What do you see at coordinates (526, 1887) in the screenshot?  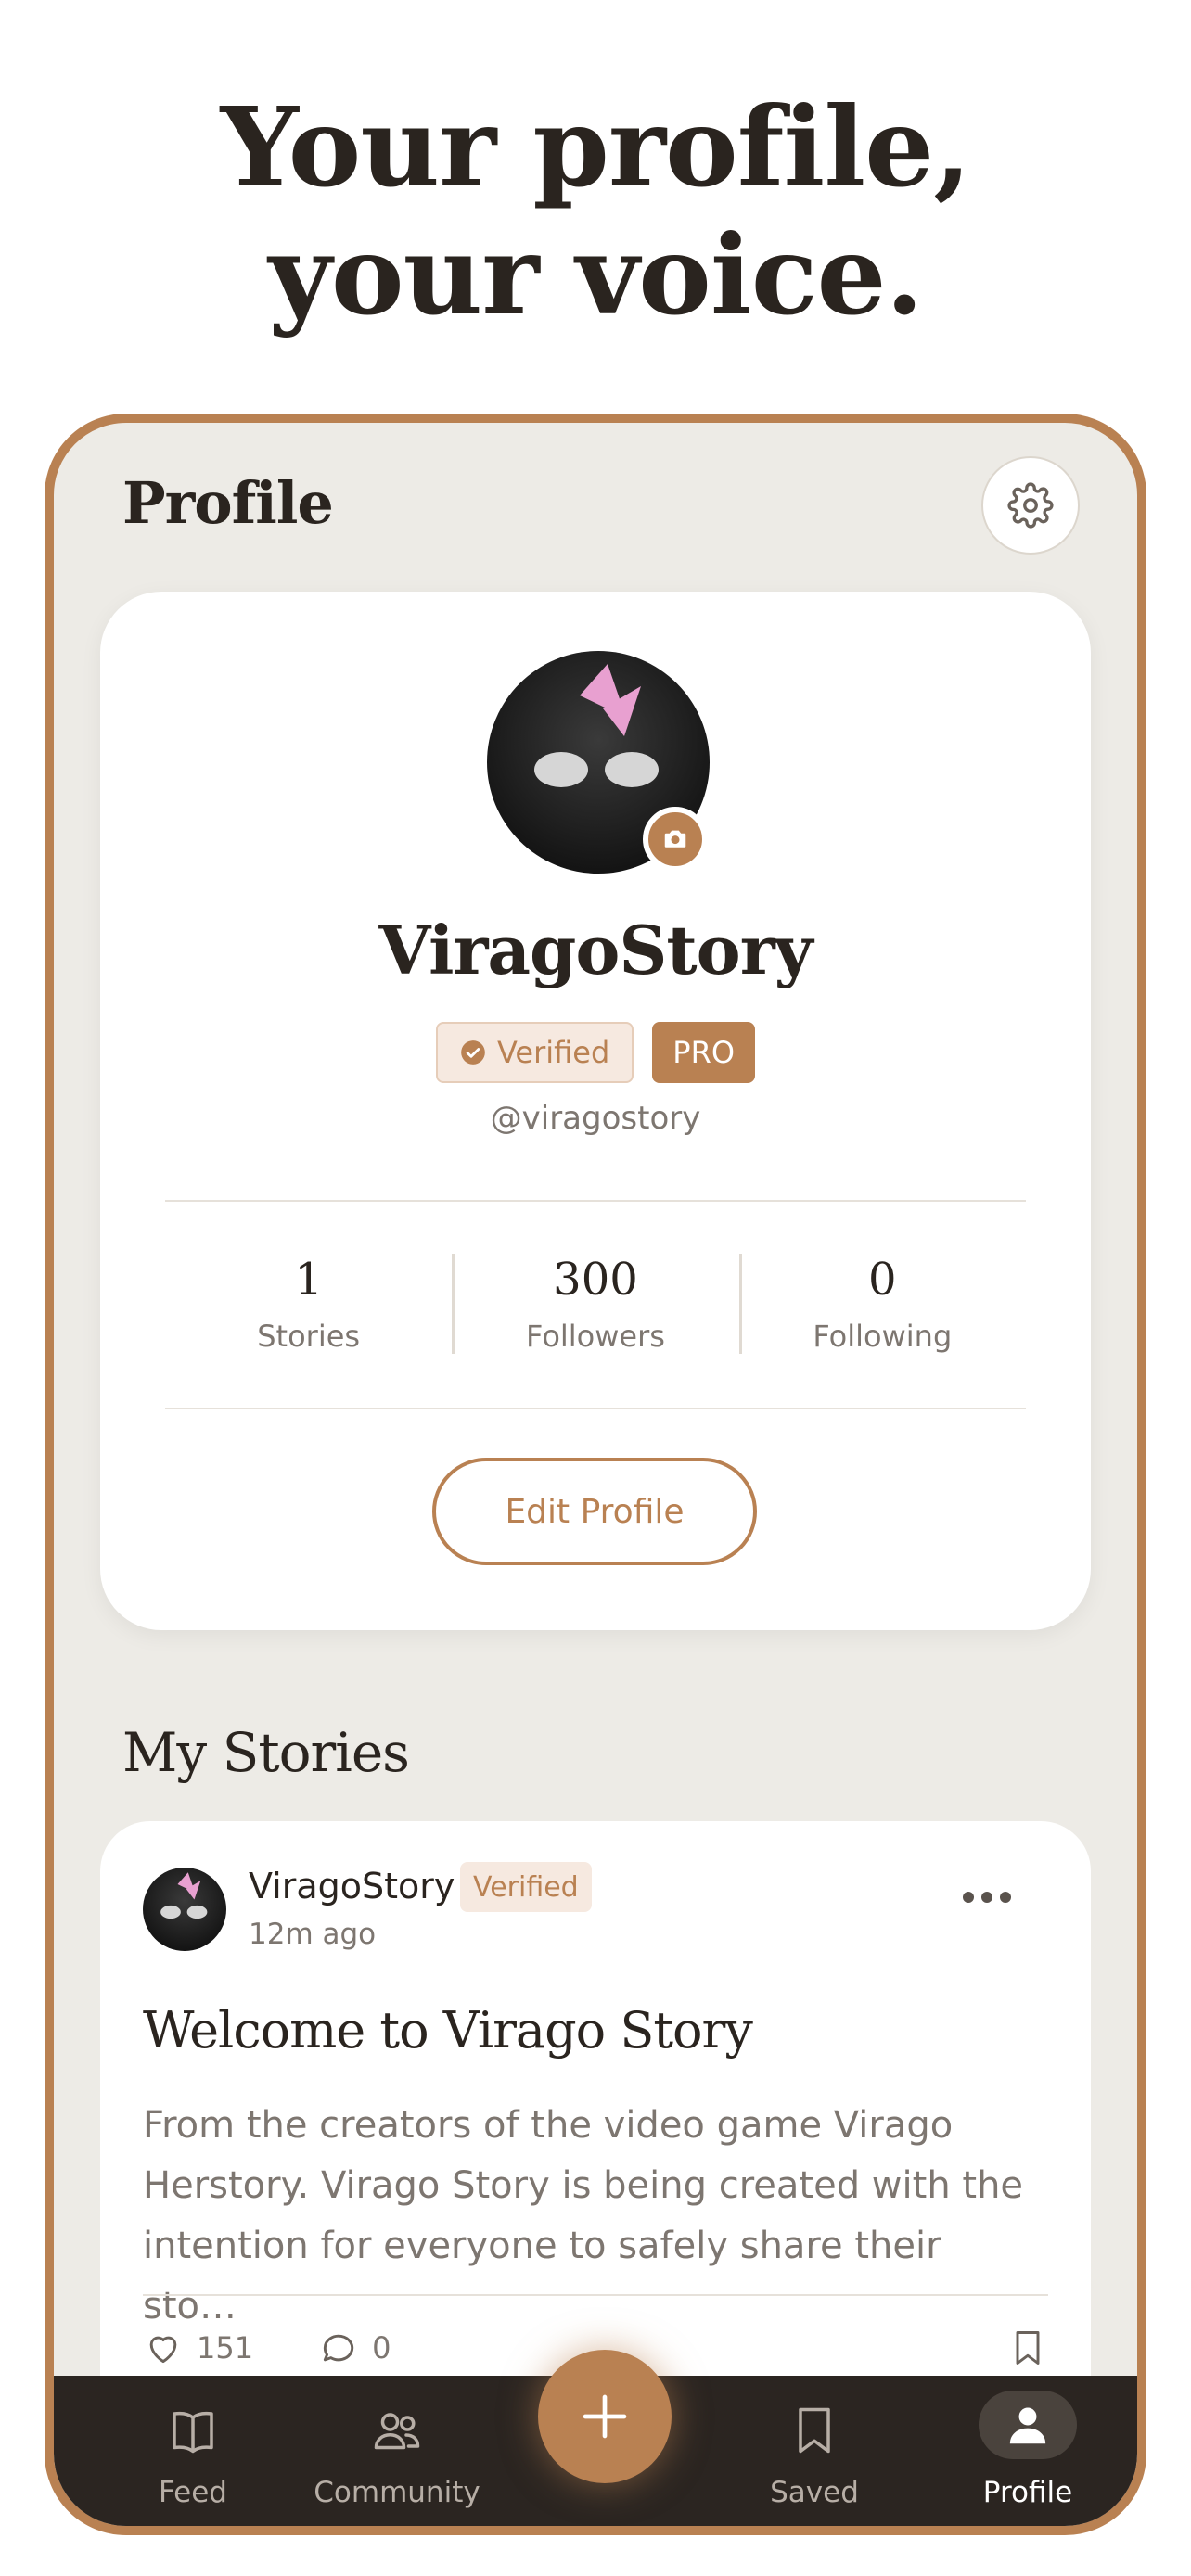 I see `story-verified-badge: Verified` at bounding box center [526, 1887].